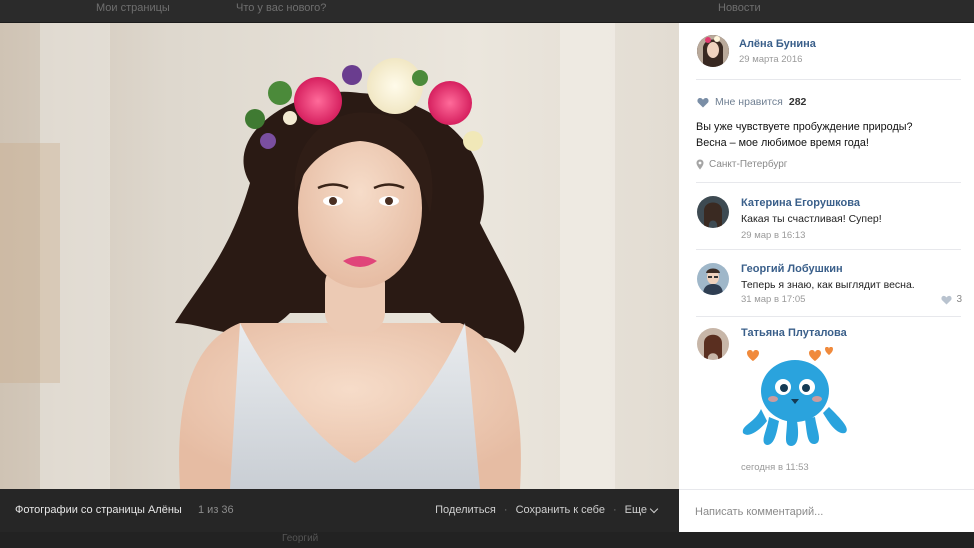 This screenshot has width=974, height=548. What do you see at coordinates (713, 51) in the screenshot?
I see `author-avatar` at bounding box center [713, 51].